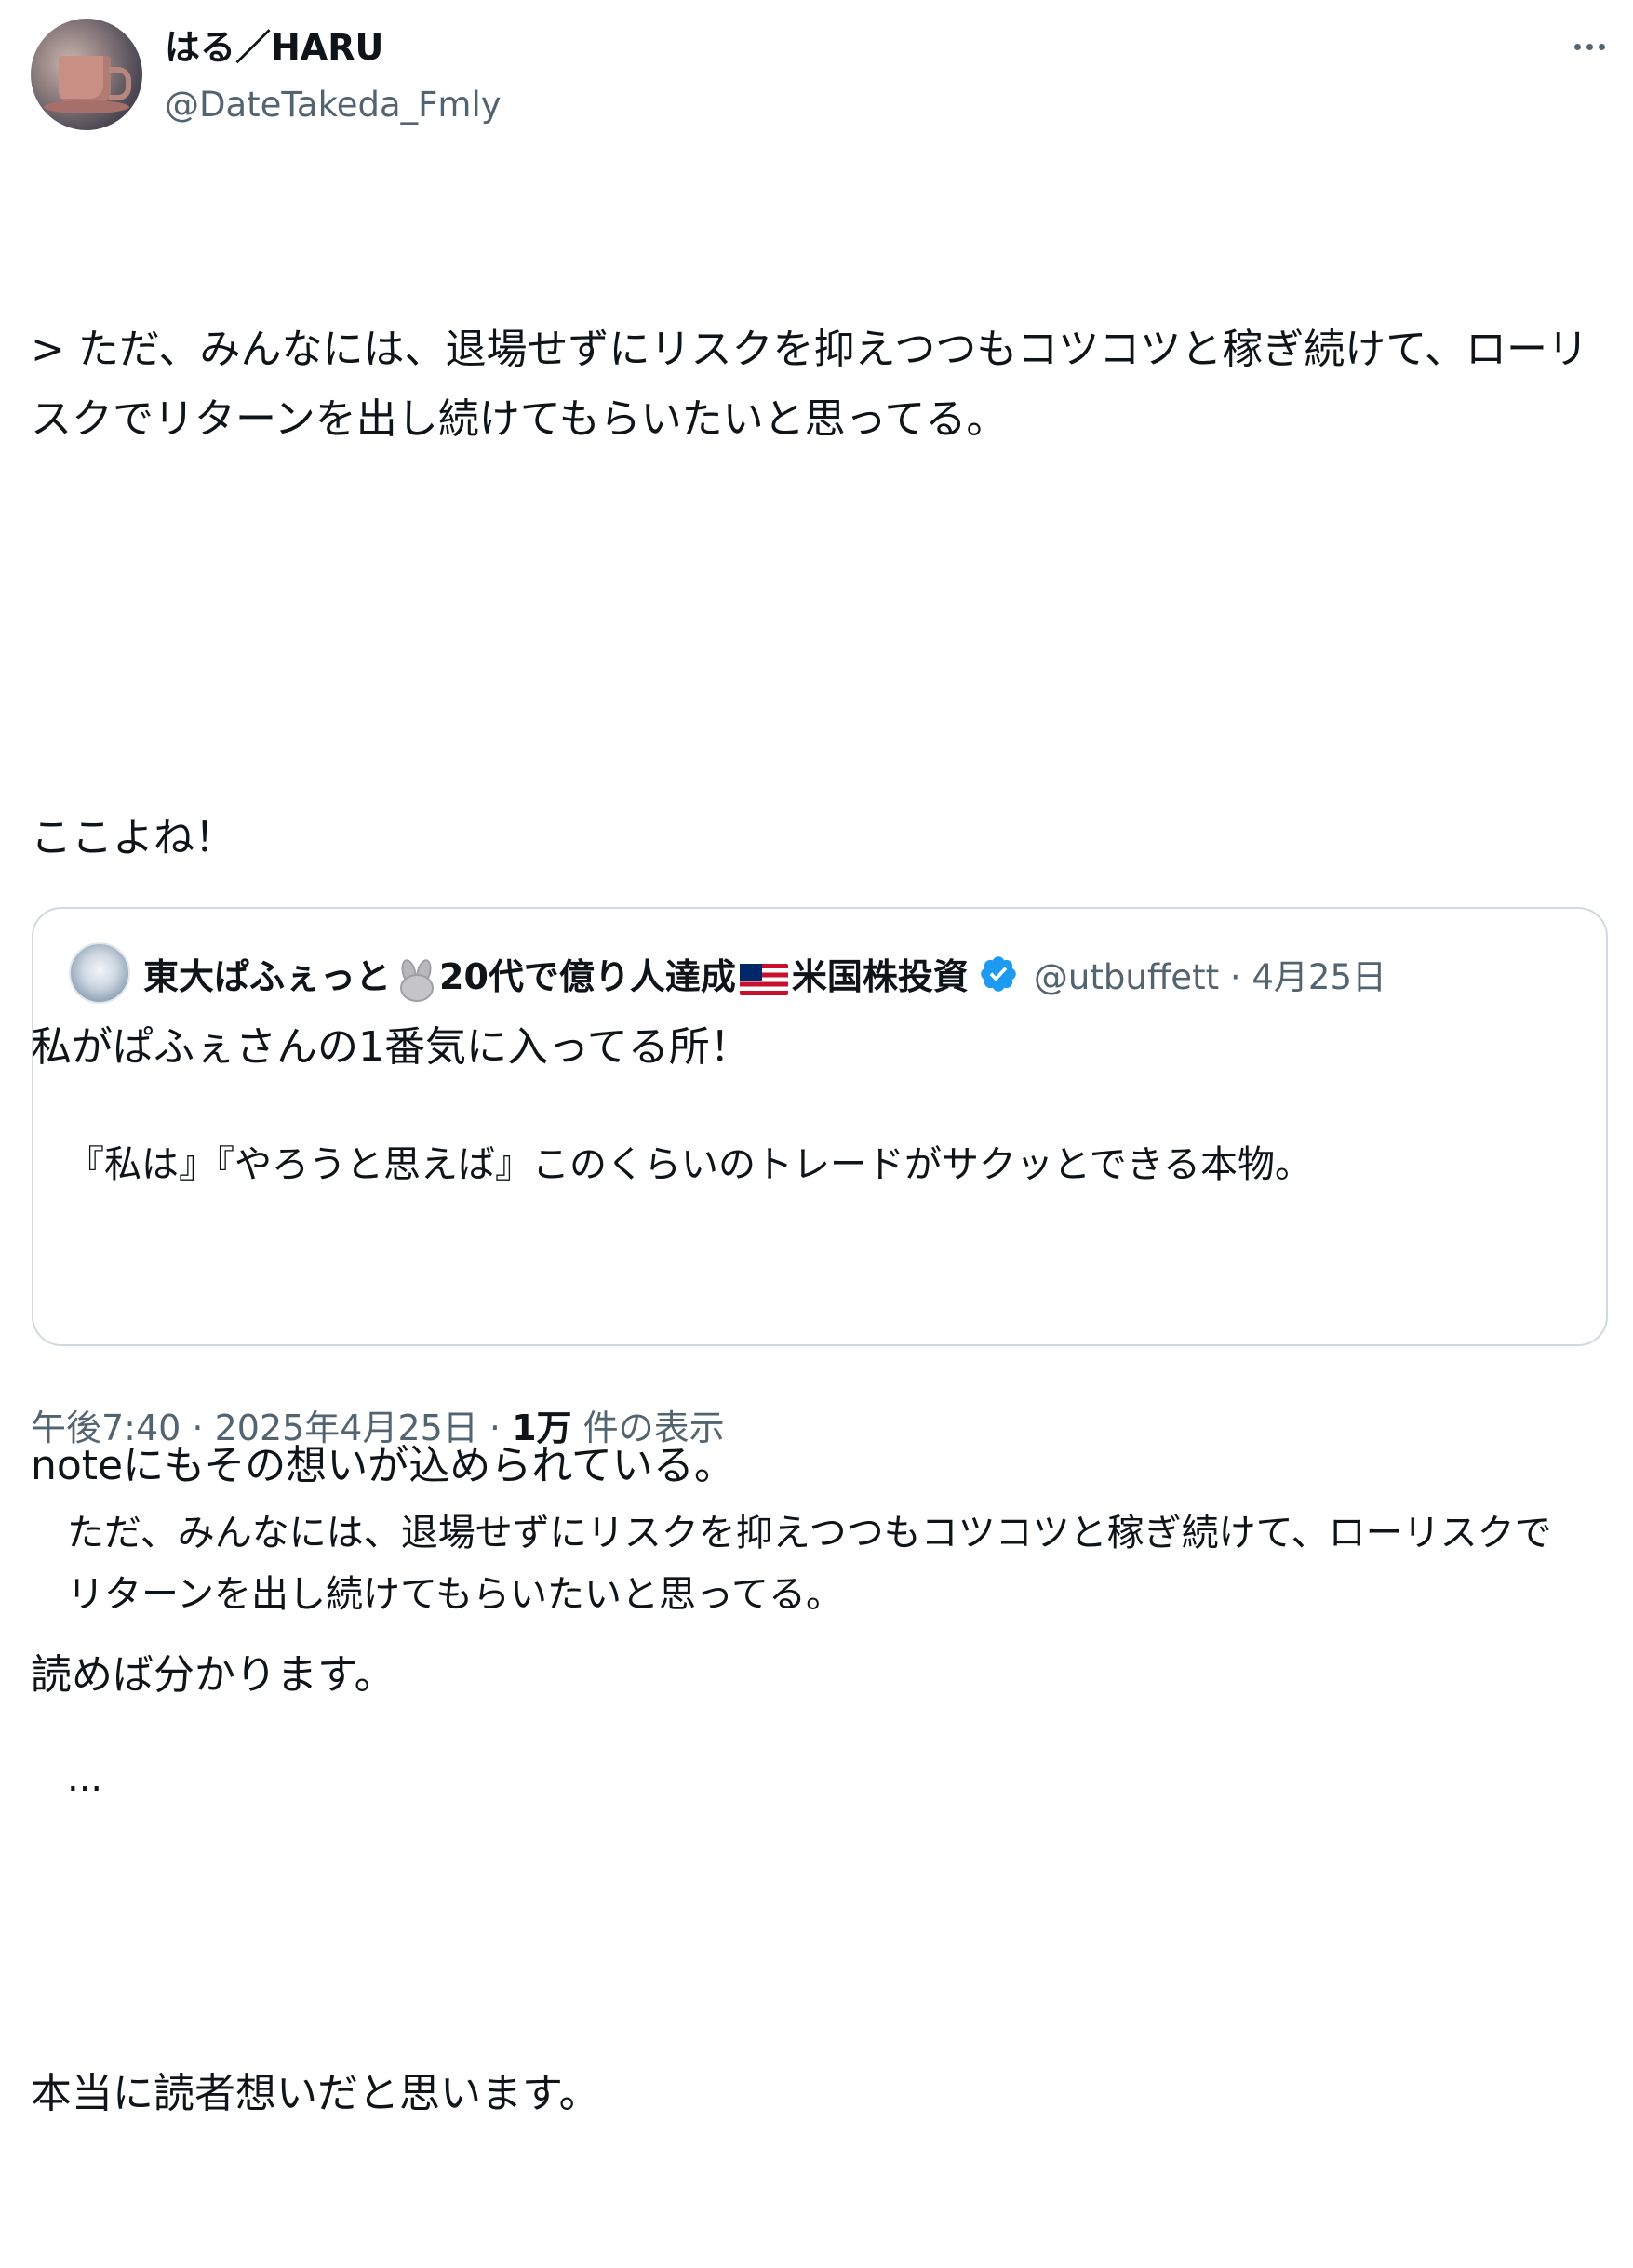 The image size is (1633, 2268). I want to click on tweet-line: ここよね！, so click(133, 837).